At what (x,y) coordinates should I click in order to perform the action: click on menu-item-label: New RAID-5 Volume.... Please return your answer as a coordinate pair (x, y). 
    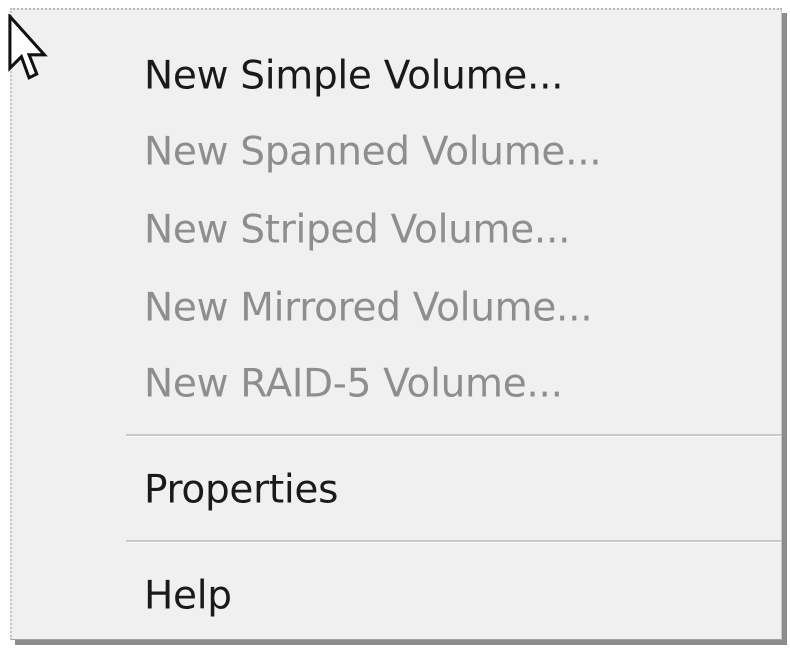
    Looking at the image, I should click on (353, 384).